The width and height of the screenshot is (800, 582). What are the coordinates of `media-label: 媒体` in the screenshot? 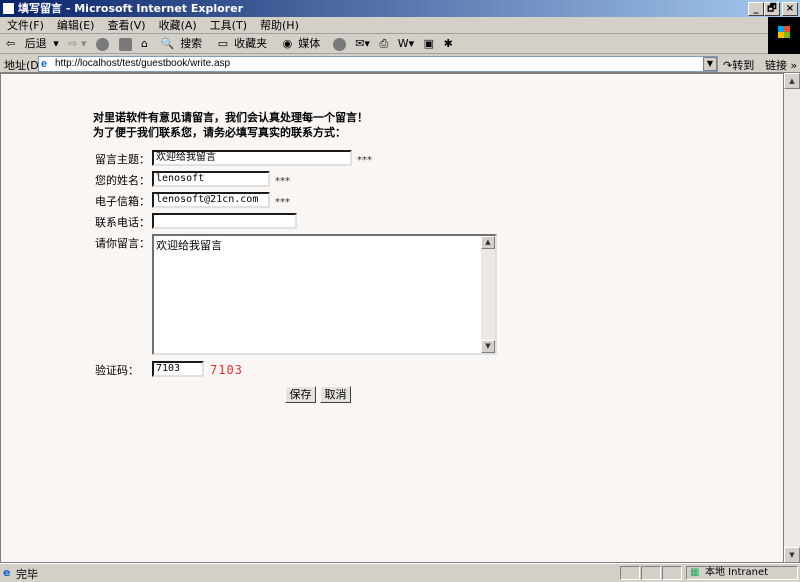 It's located at (309, 43).